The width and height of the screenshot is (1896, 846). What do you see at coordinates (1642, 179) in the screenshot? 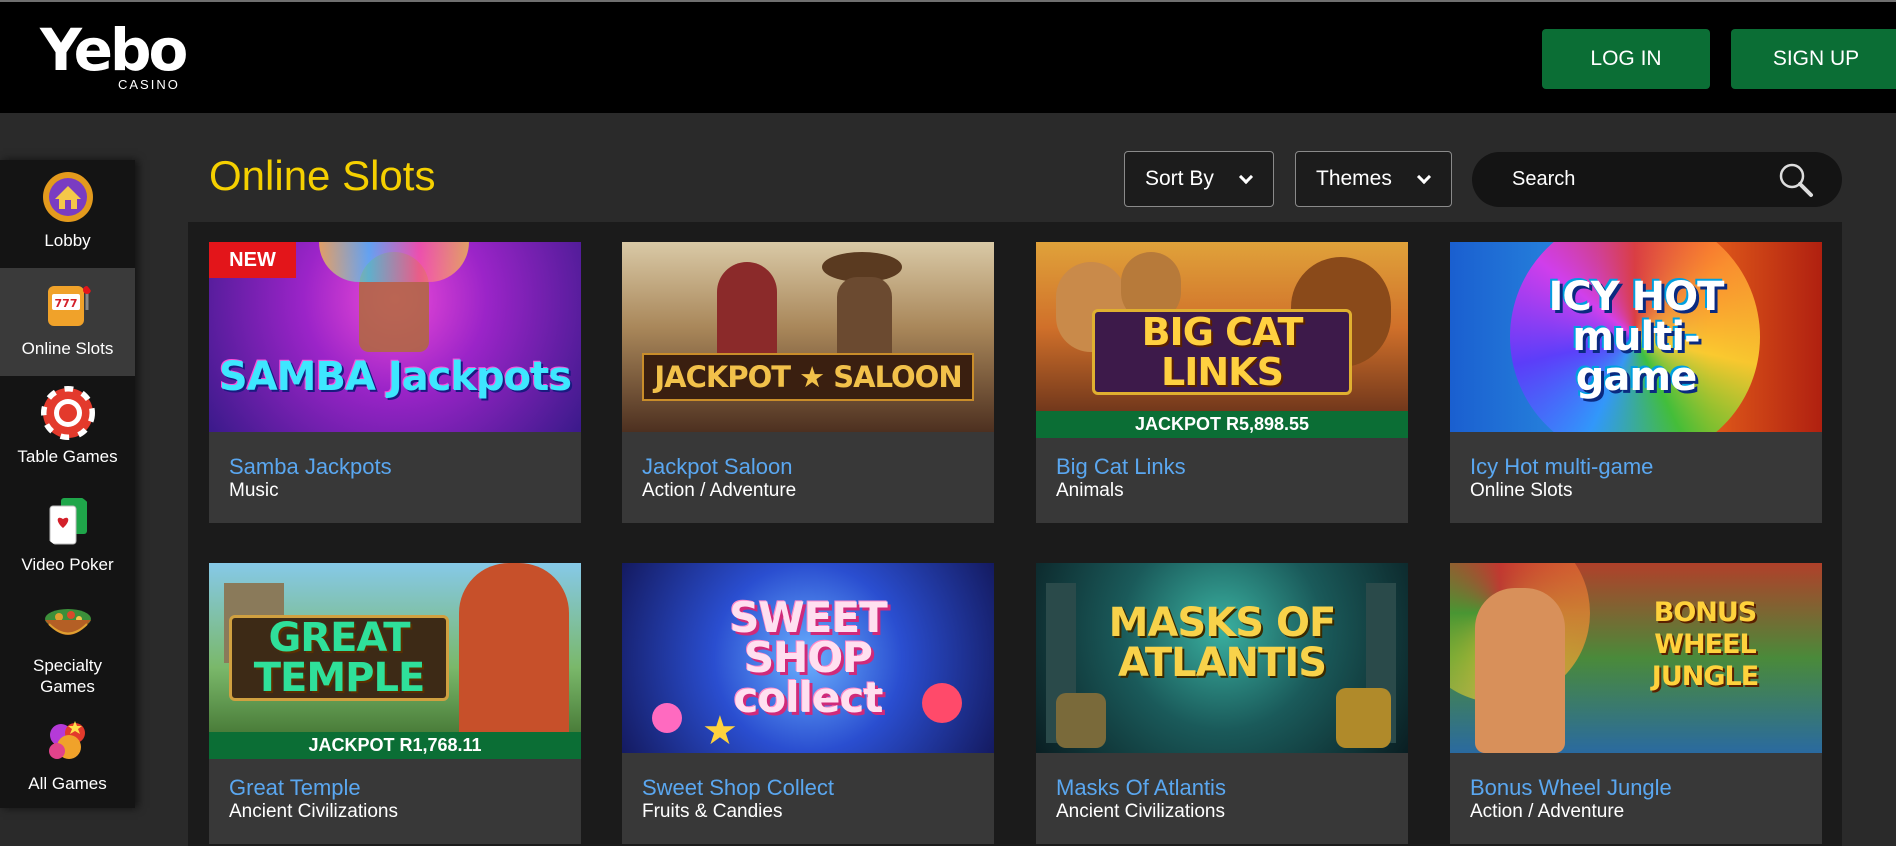
I see `search-input` at bounding box center [1642, 179].